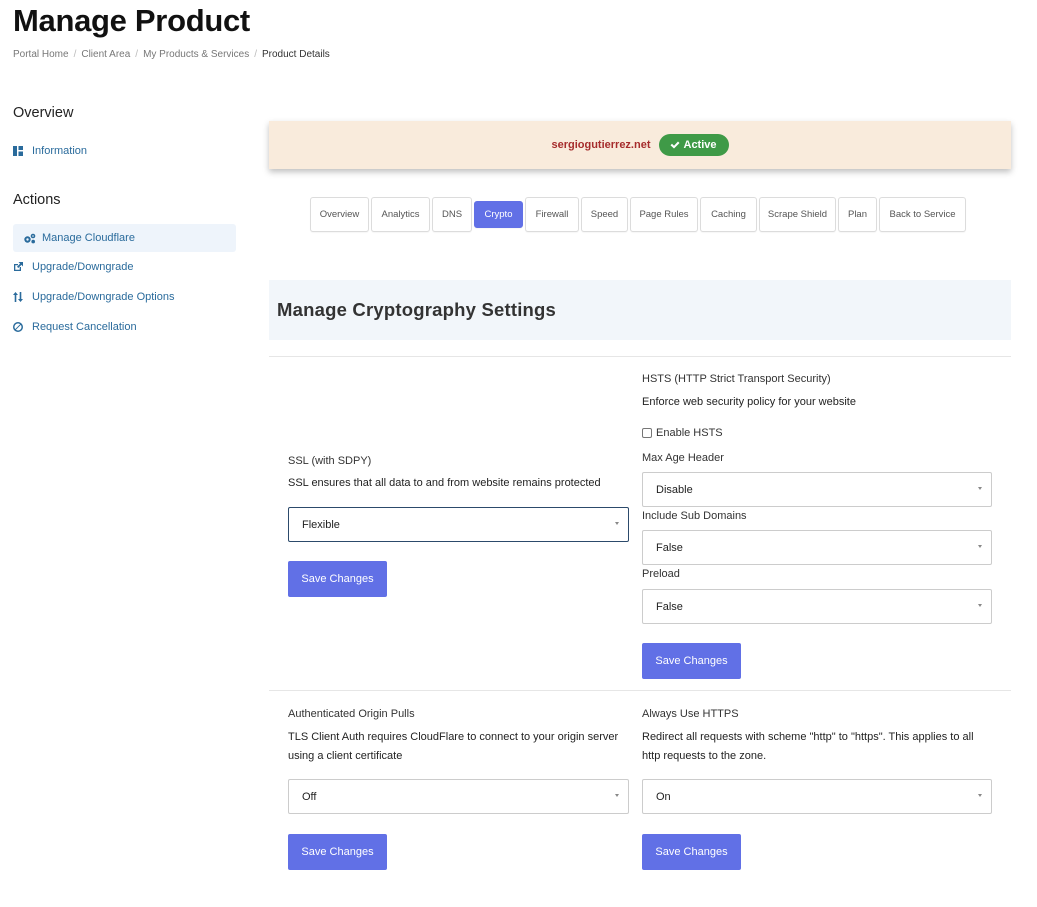  Describe the element at coordinates (345, 756) in the screenshot. I see `origin-pulls-description-line2: using a client certificate` at that location.